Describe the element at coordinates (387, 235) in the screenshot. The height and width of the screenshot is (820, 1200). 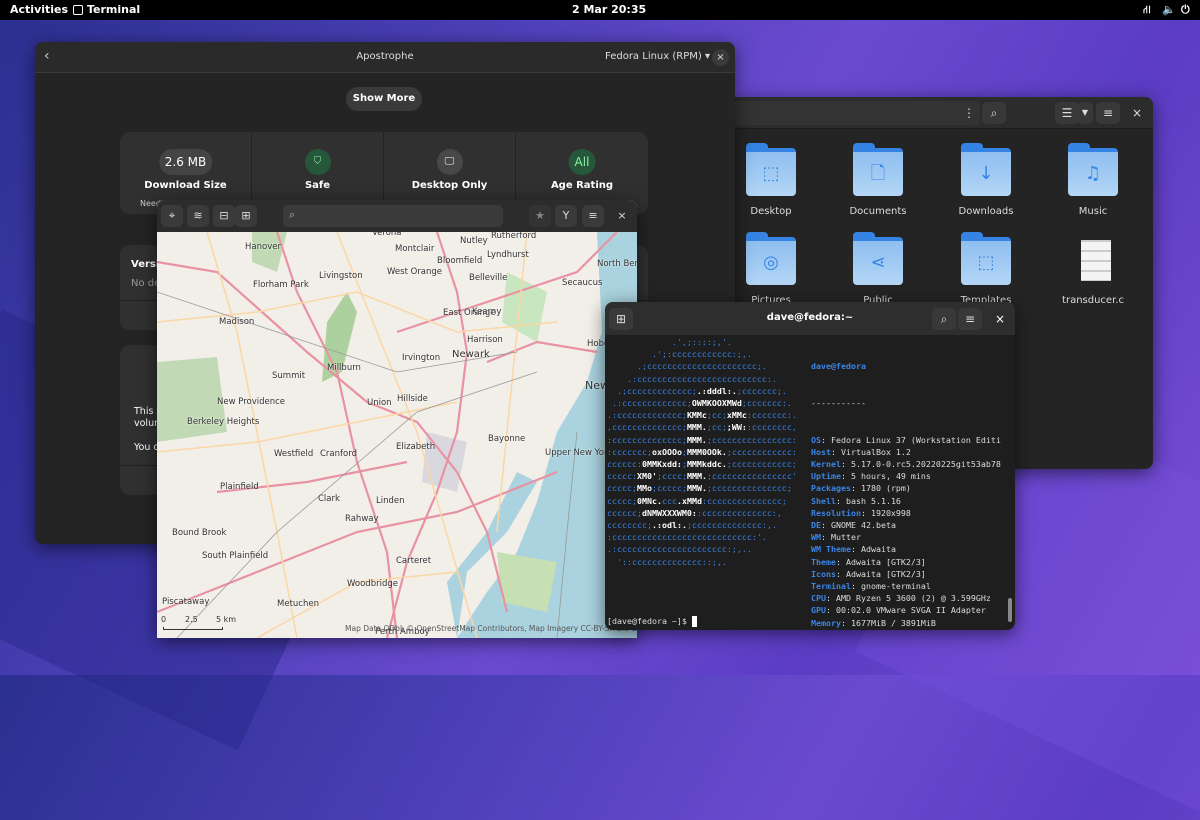
I see `map-place-label: Verona` at that location.